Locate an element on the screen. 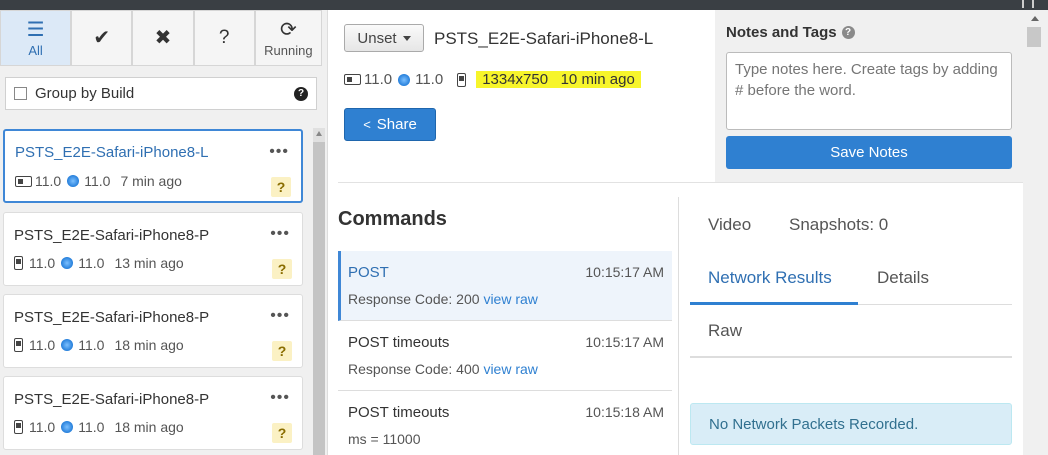  tab-divider is located at coordinates (851, 357).